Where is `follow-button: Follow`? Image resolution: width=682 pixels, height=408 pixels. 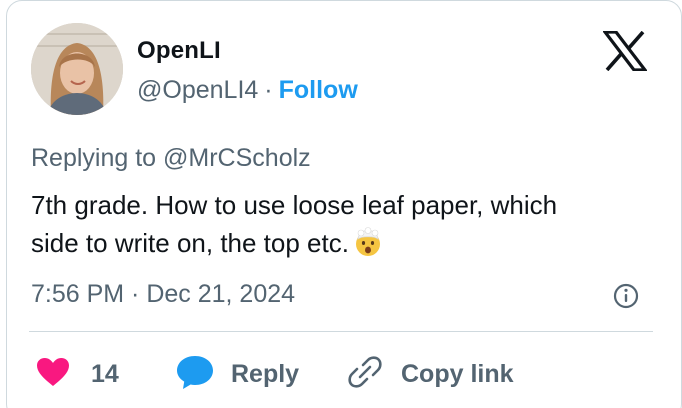 follow-button: Follow is located at coordinates (318, 90).